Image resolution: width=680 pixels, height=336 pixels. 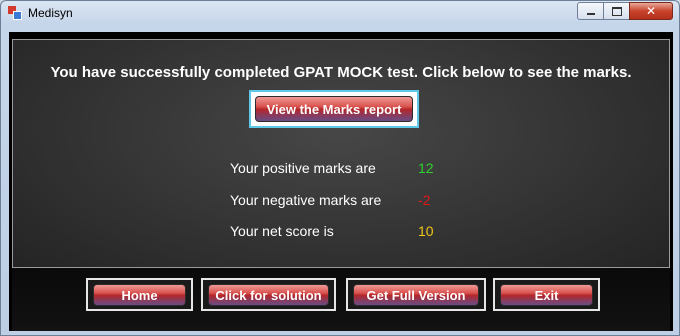 I want to click on net-score-value: 10, so click(x=426, y=231).